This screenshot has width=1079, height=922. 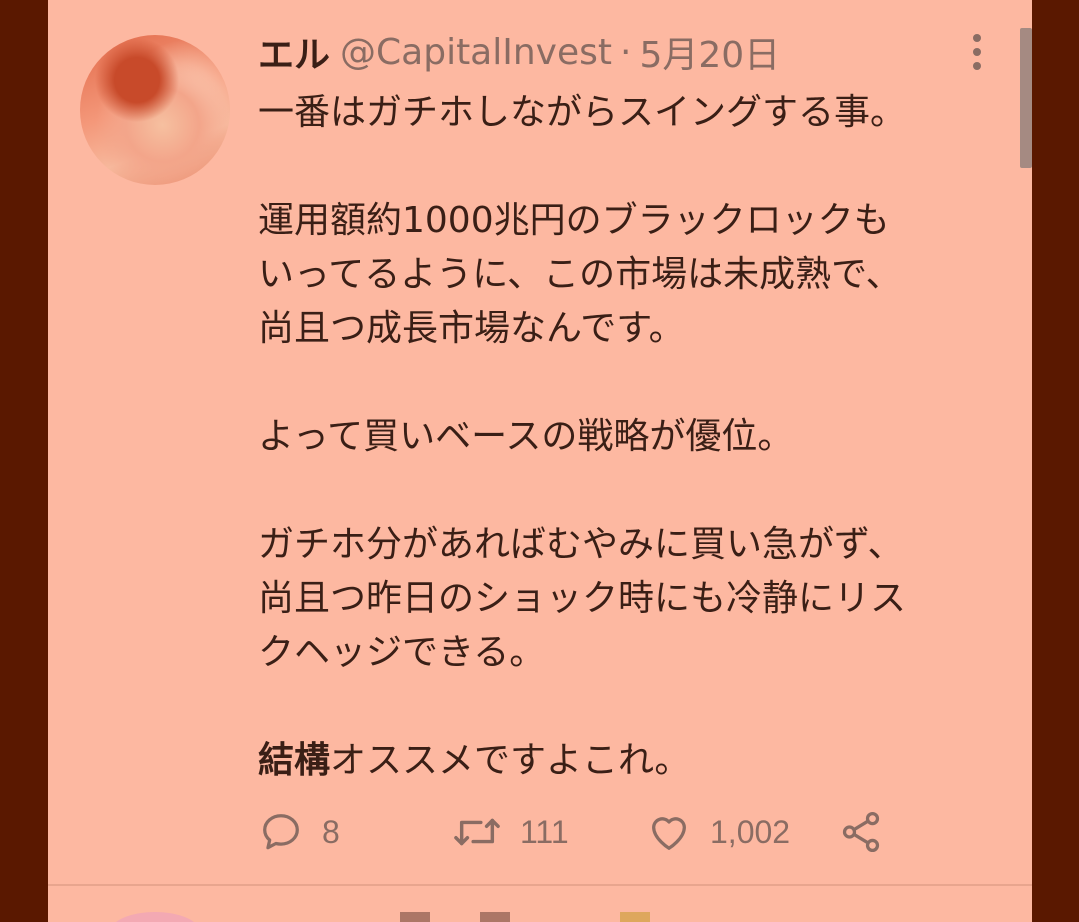 I want to click on user-handle: @CapitalInvest, so click(x=476, y=52).